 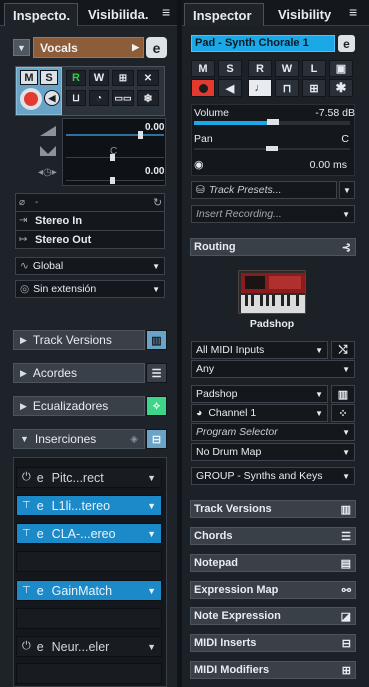 I want to click on section-notepad: Notepad ▤, so click(x=273, y=563).